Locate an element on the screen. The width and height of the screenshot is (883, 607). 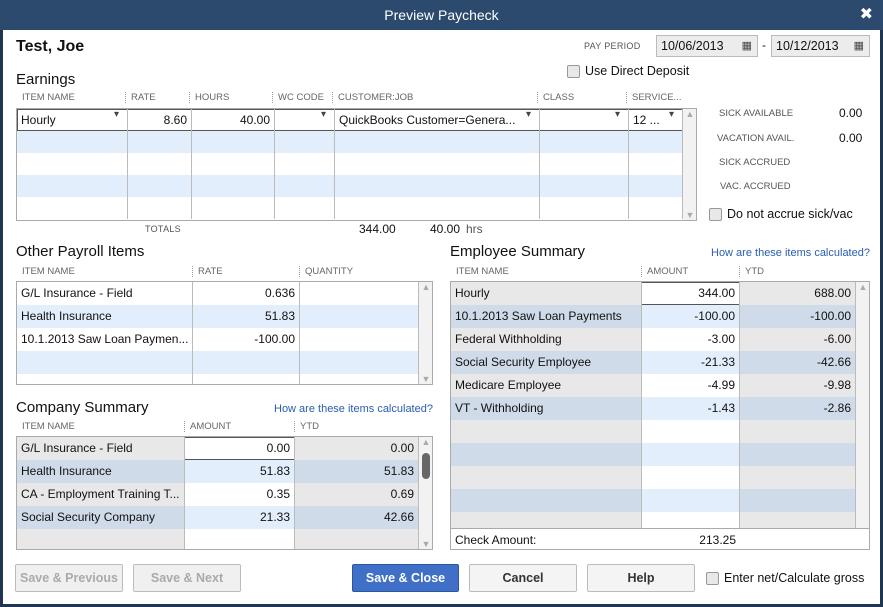
column-header: WC CODE is located at coordinates (298, 97).